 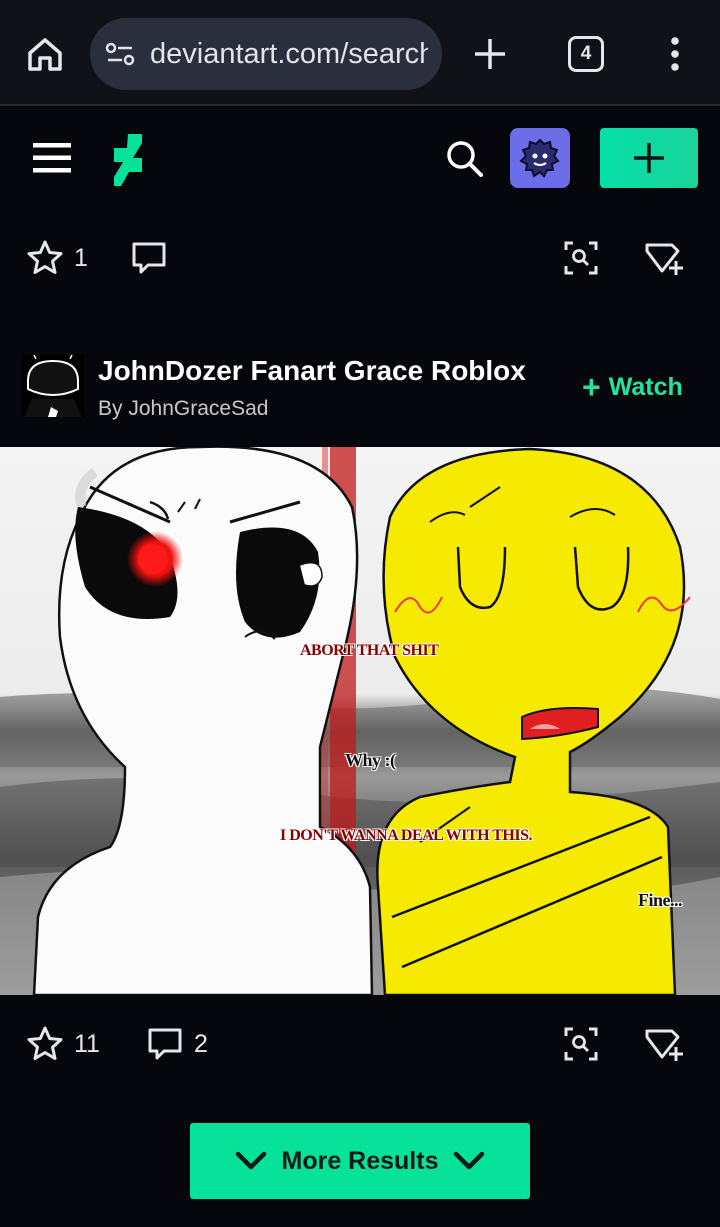 What do you see at coordinates (87, 1043) in the screenshot?
I see `favourite-count: 11` at bounding box center [87, 1043].